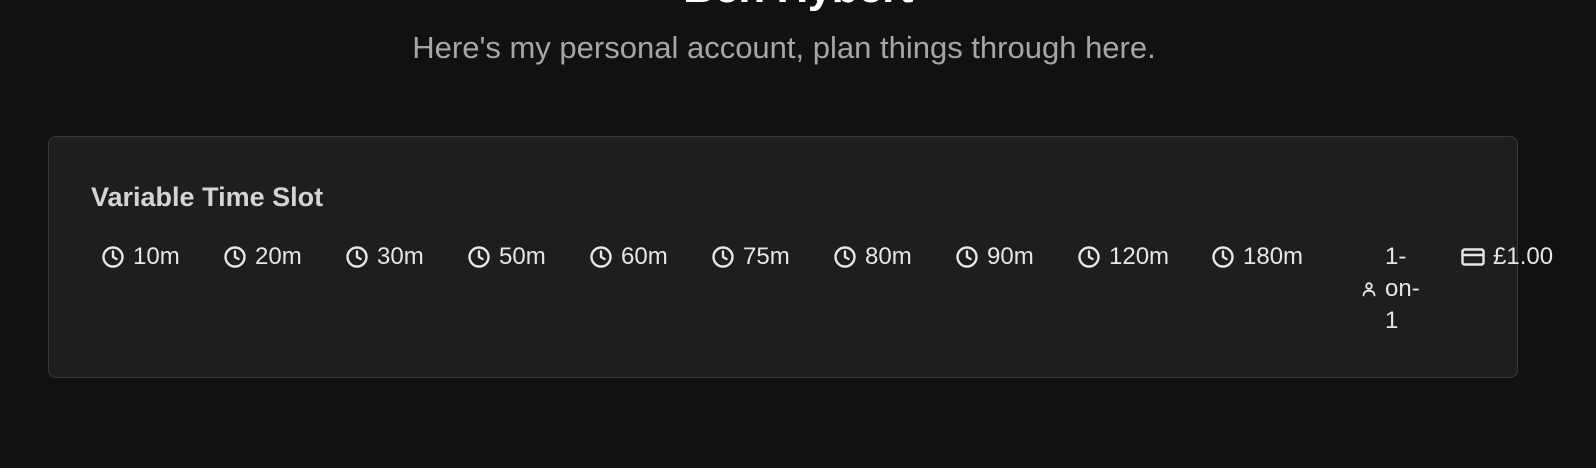  I want to click on duration-label: 90m, so click(1010, 256).